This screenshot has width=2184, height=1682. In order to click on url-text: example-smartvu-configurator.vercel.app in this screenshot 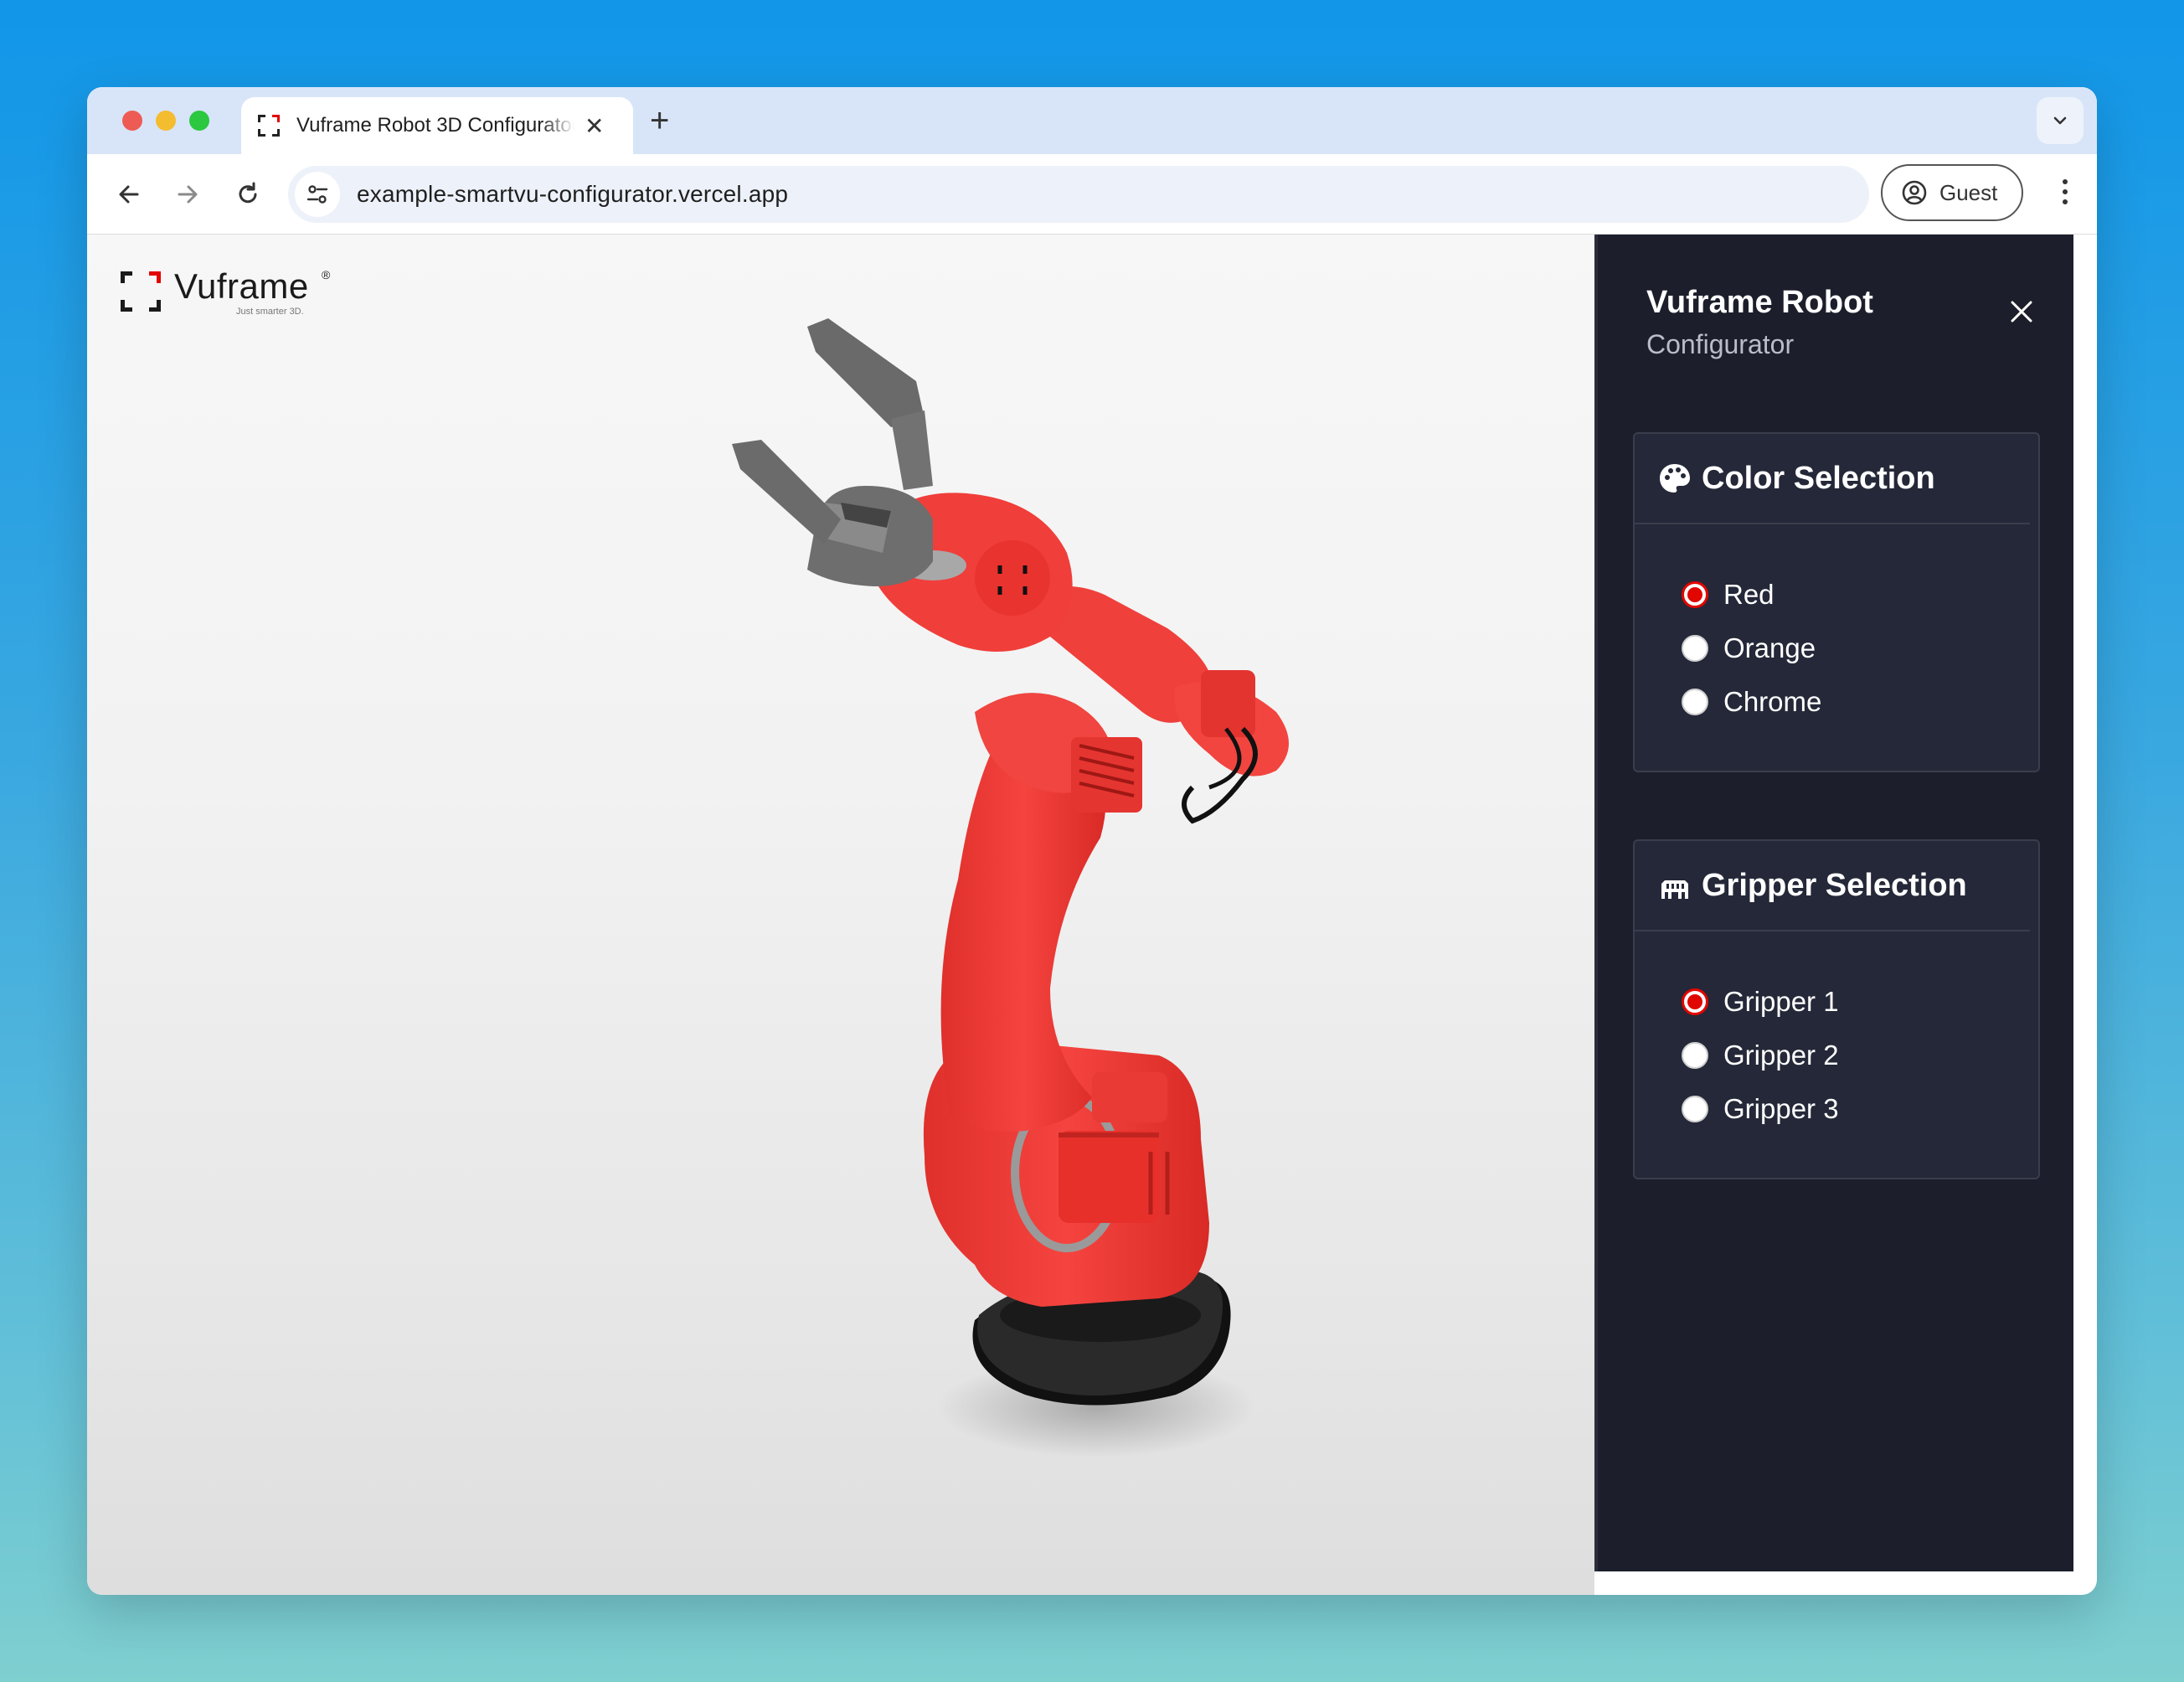, I will do `click(573, 194)`.